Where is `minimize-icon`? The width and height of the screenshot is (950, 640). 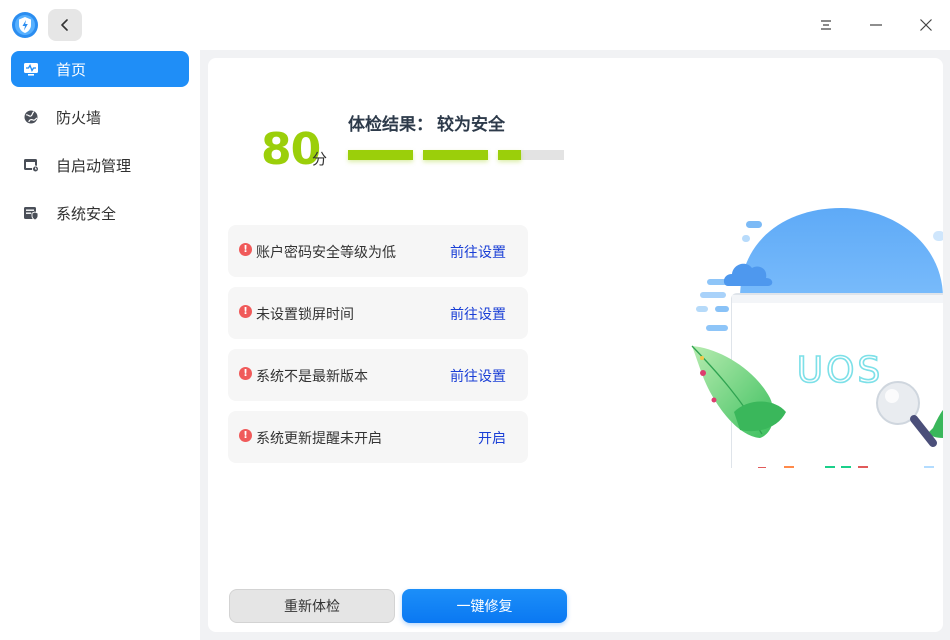 minimize-icon is located at coordinates (876, 25).